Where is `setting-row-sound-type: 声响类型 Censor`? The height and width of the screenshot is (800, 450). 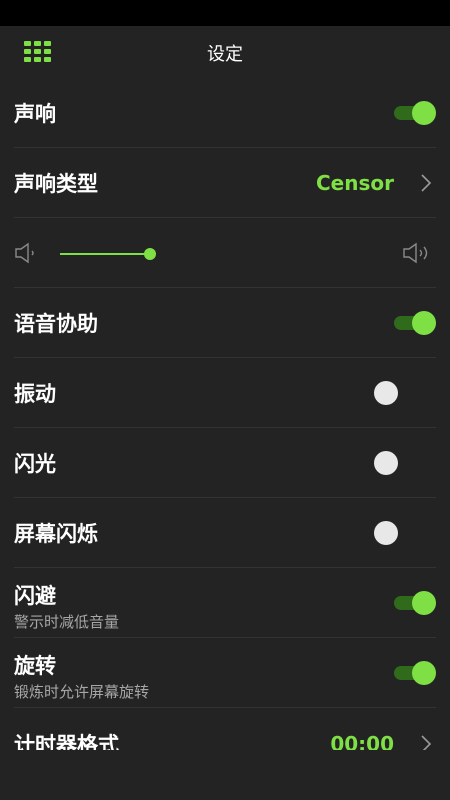 setting-row-sound-type: 声响类型 Censor is located at coordinates (225, 183).